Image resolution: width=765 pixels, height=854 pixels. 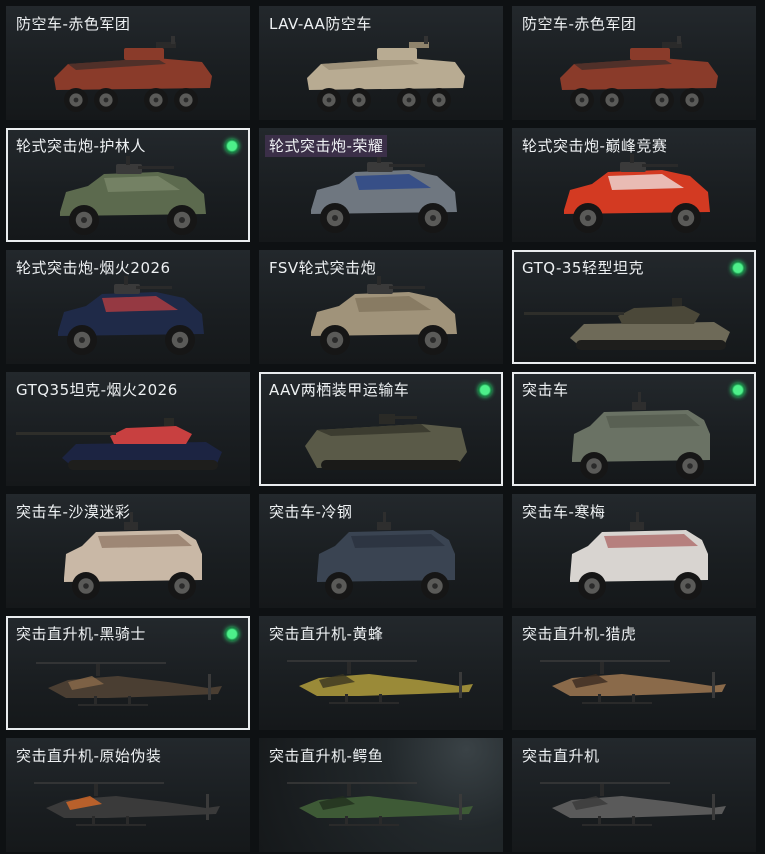 I want to click on vehicle-card: 突击车, so click(x=634, y=429).